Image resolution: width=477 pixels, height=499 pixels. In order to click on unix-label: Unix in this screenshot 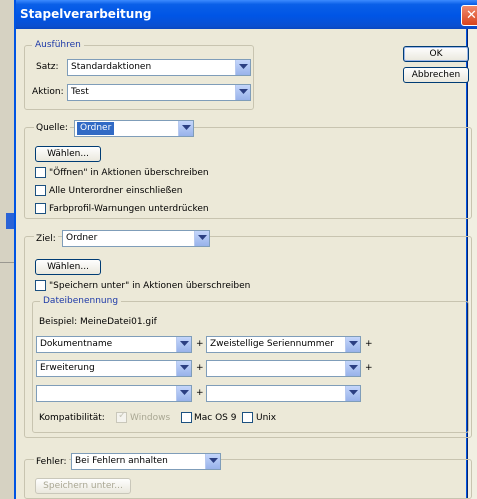, I will do `click(266, 418)`.